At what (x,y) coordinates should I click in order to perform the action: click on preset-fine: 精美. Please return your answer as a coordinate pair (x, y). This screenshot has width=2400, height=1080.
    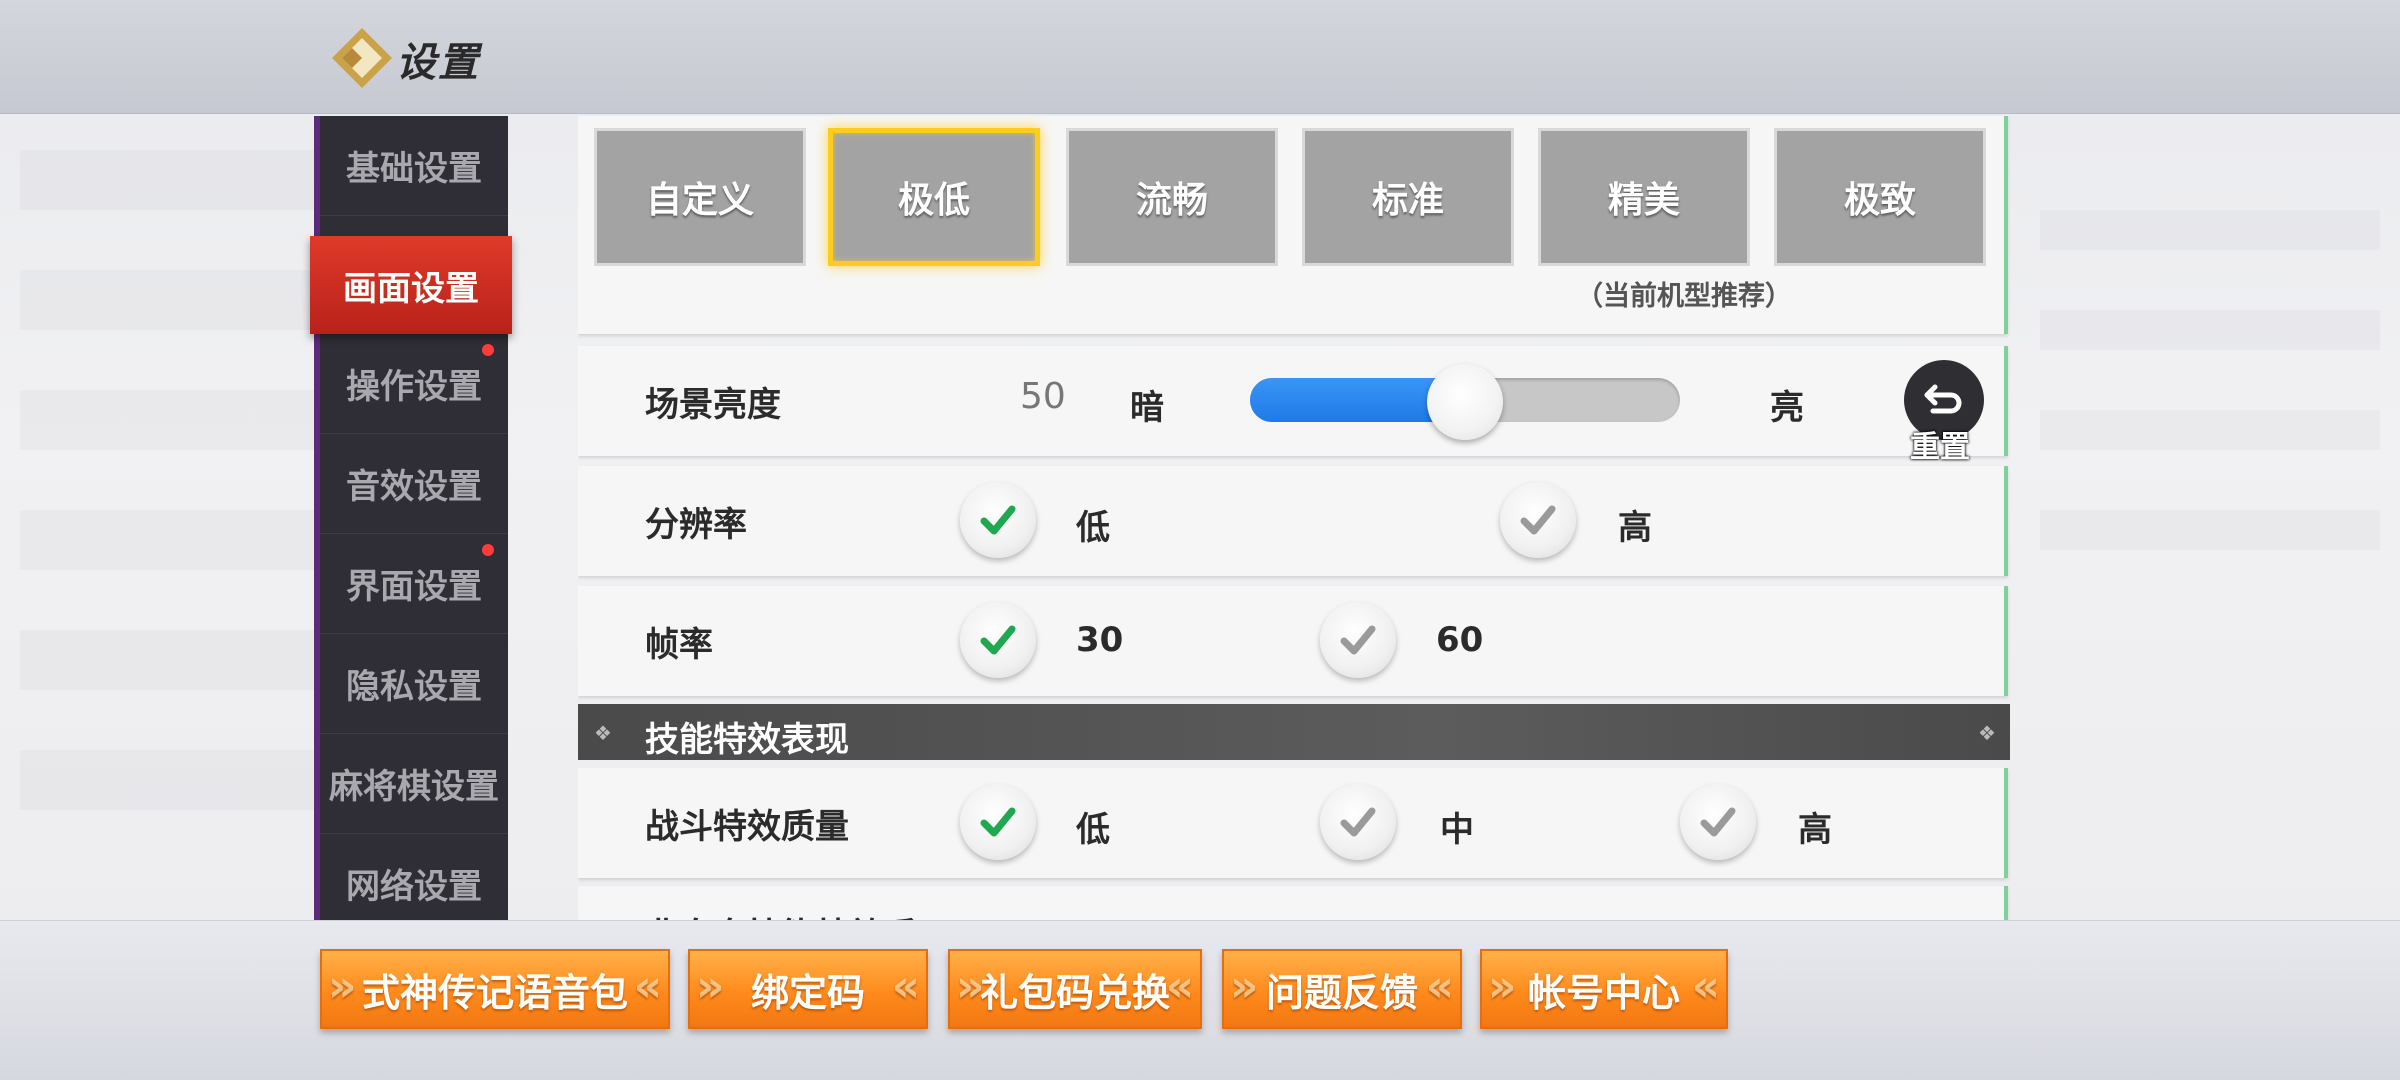
    Looking at the image, I should click on (1644, 197).